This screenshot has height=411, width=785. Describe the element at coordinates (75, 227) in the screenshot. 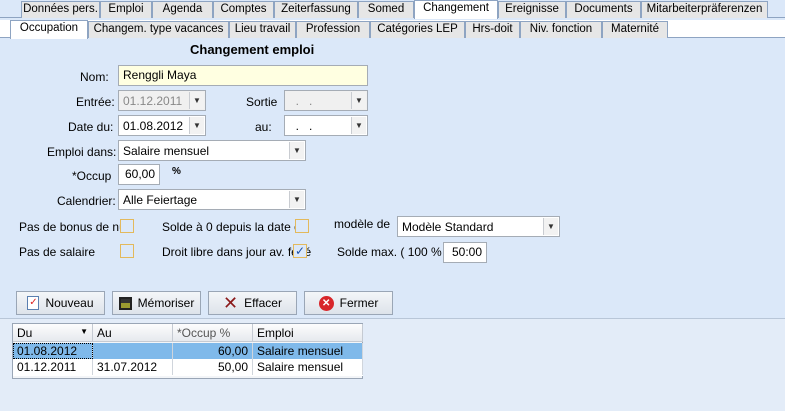

I see `bonus-nuit-label: Pas de bonus de nuit` at that location.